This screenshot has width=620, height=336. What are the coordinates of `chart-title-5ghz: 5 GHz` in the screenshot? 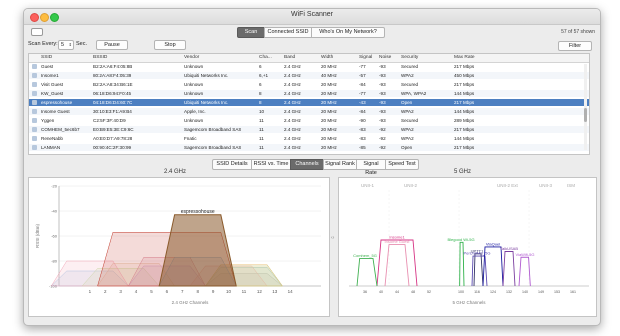 It's located at (463, 172).